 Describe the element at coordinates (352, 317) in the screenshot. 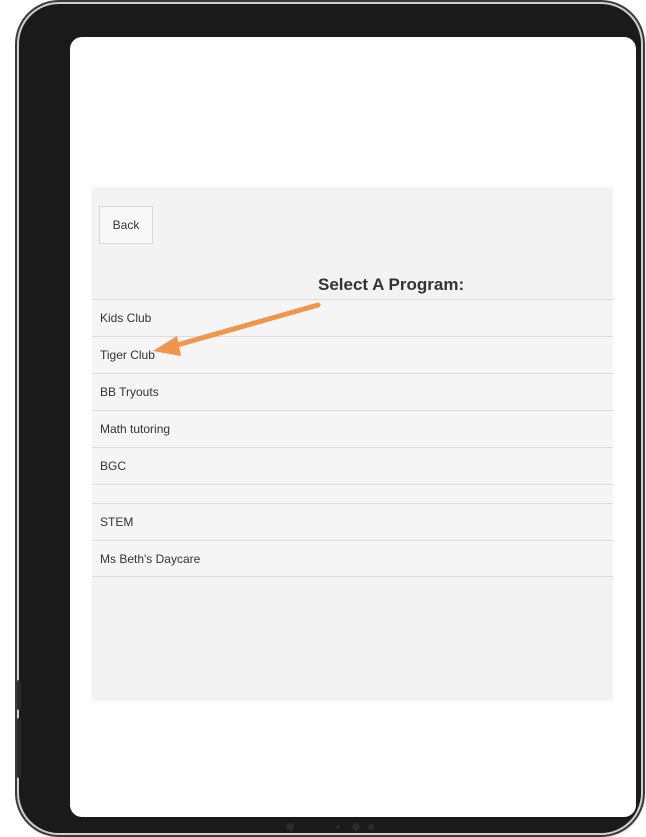

I see `program-item-kids-club: Kids Club` at that location.